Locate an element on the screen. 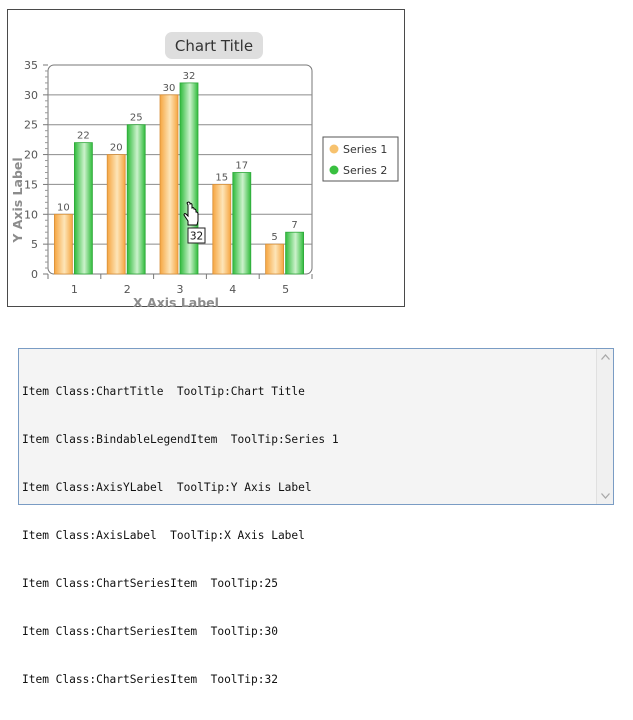 The height and width of the screenshot is (720, 633). data-label: 7 is located at coordinates (294, 225).